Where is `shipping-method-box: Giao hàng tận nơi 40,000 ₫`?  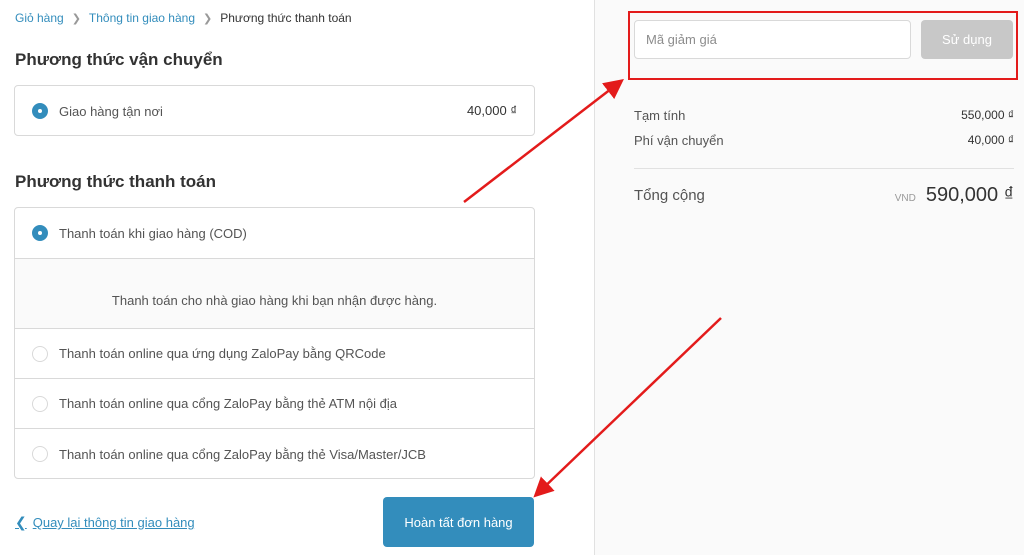 shipping-method-box: Giao hàng tận nơi 40,000 ₫ is located at coordinates (274, 110).